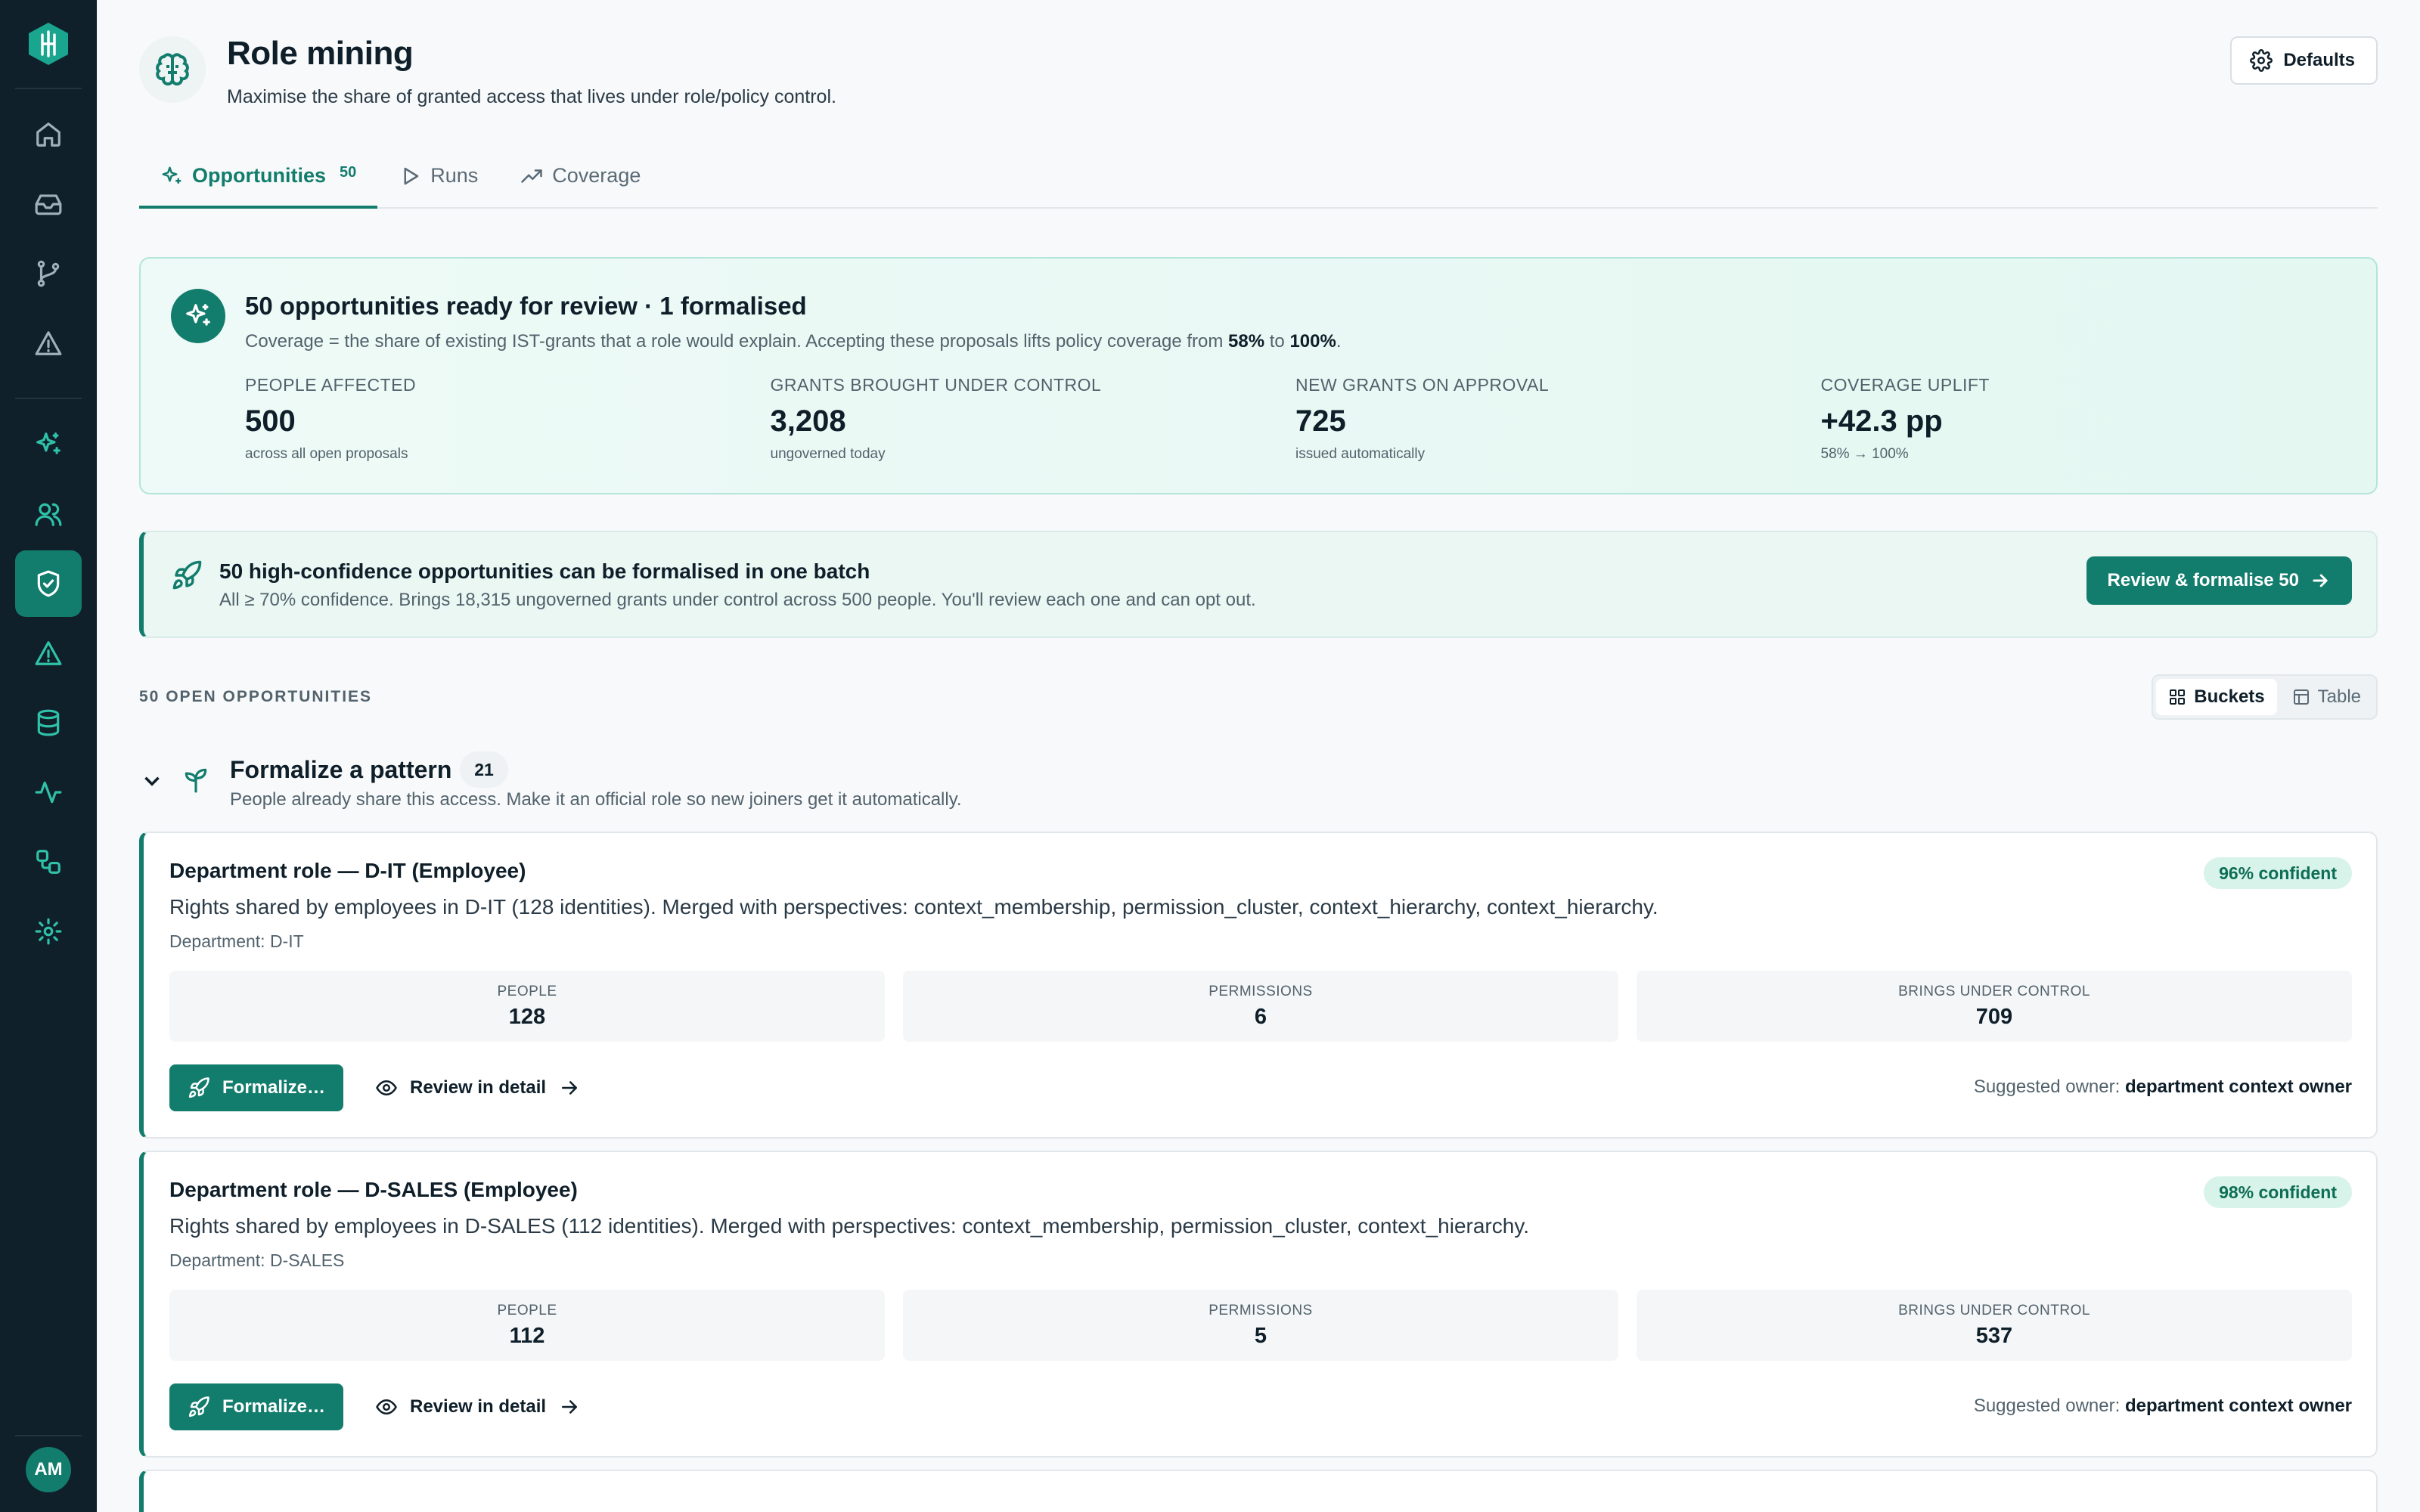 This screenshot has height=1512, width=2420. What do you see at coordinates (348, 172) in the screenshot?
I see `tab-count-badge: 50` at bounding box center [348, 172].